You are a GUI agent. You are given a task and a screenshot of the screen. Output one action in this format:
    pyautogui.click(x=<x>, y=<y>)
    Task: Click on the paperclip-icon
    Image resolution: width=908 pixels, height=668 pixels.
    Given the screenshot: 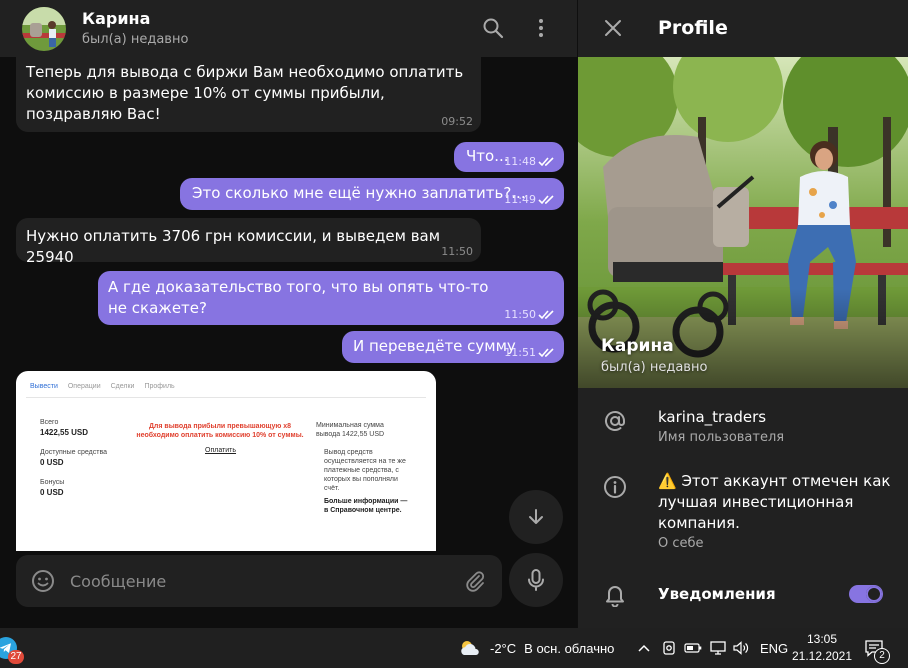 What is the action you would take?
    pyautogui.click(x=475, y=583)
    